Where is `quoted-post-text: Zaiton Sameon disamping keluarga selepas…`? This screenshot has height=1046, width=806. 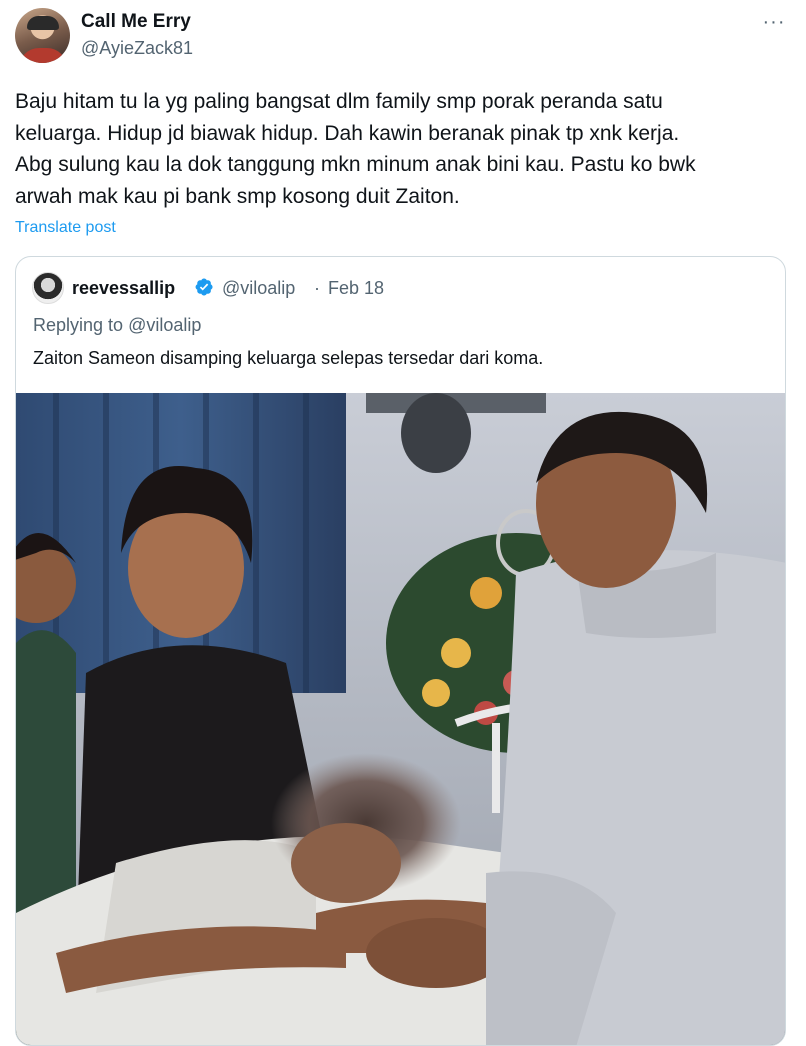
quoted-post-text: Zaiton Sameon disamping keluarga selepas… is located at coordinates (288, 358).